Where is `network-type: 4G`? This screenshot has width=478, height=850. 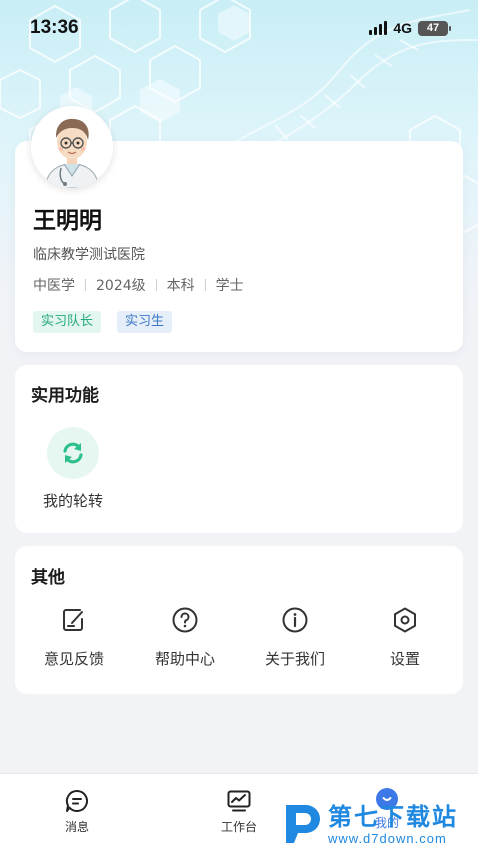 network-type: 4G is located at coordinates (402, 28).